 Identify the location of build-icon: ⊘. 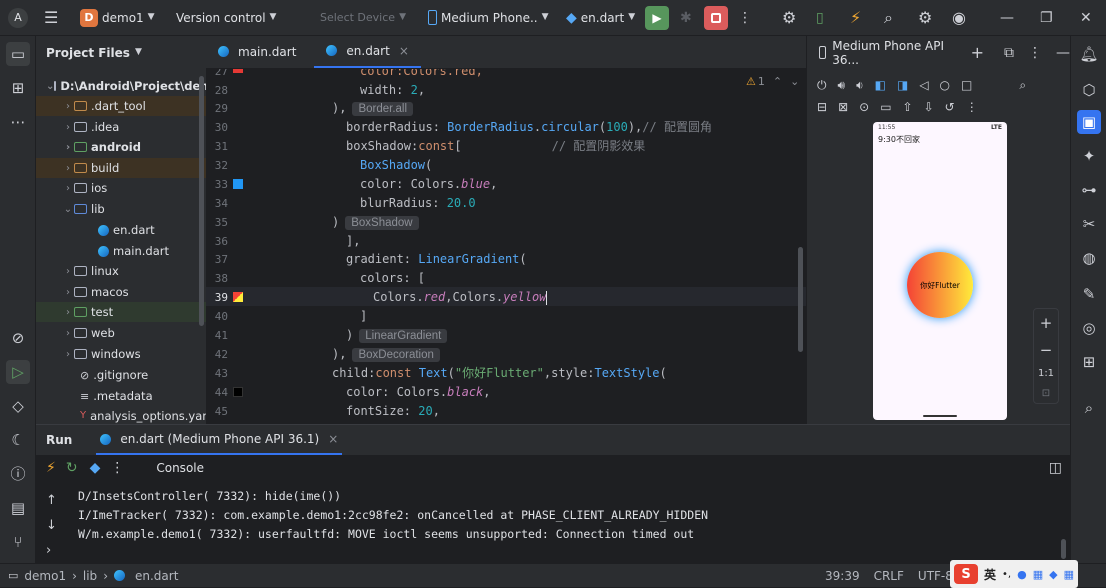
(18, 338).